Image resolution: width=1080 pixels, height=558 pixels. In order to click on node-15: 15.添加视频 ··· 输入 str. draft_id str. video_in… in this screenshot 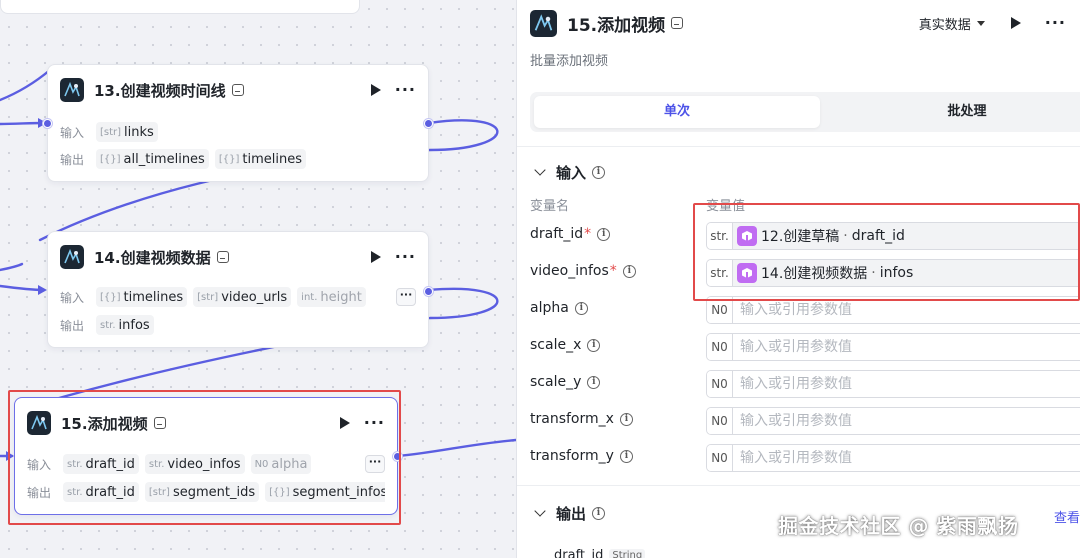, I will do `click(208, 456)`.